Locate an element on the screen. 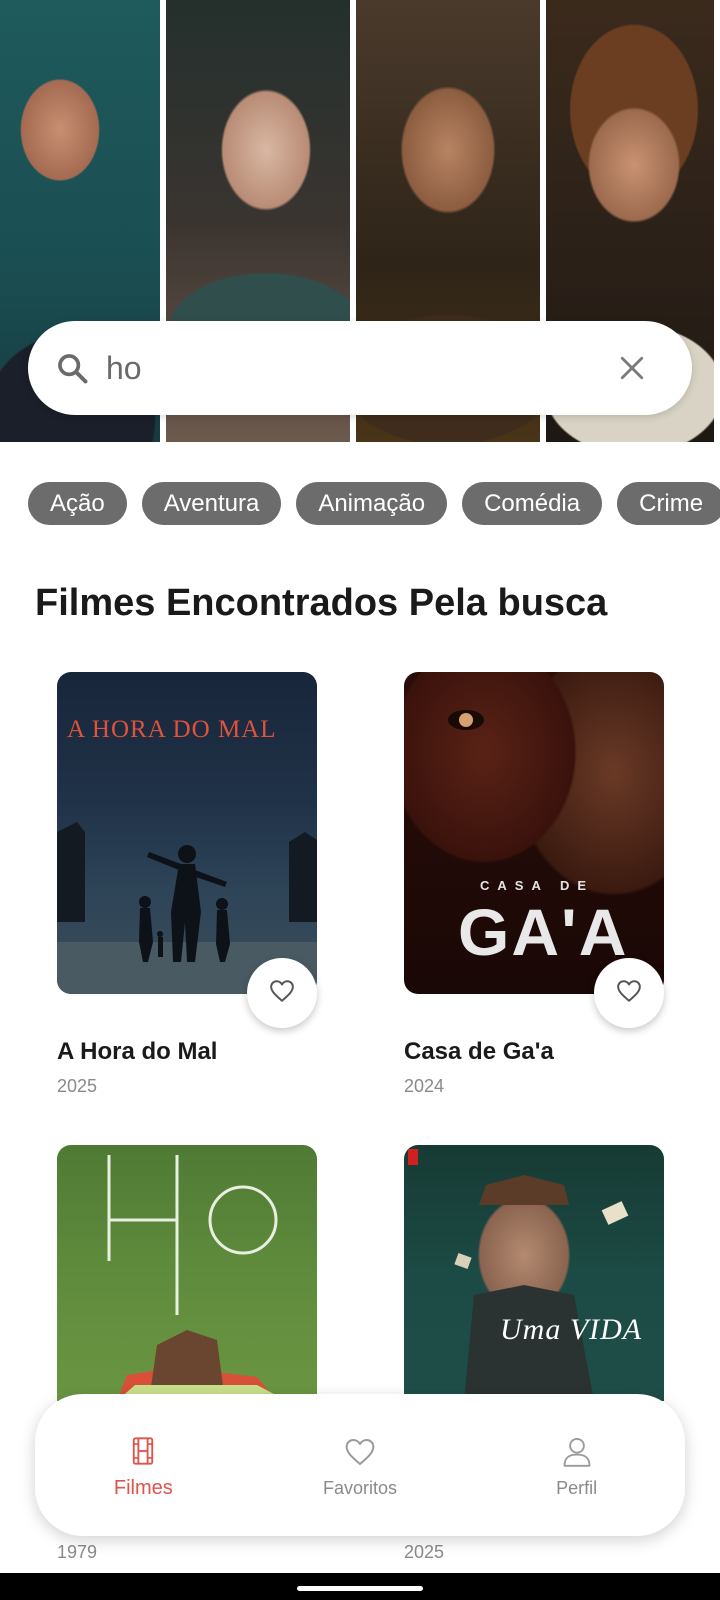 The width and height of the screenshot is (720, 1600). film-icon is located at coordinates (143, 1451).